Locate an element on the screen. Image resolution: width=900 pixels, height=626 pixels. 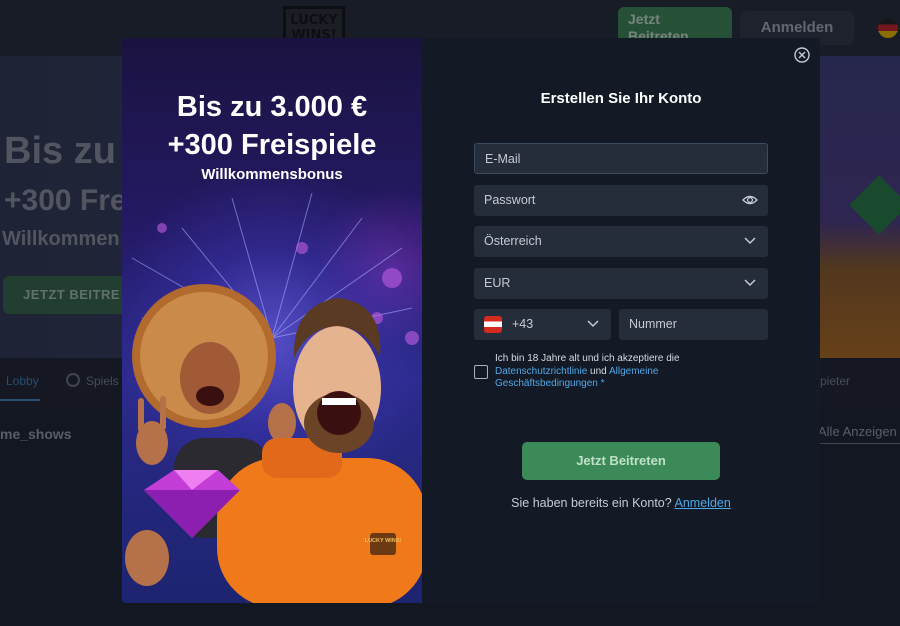
austria-flag-icon is located at coordinates (493, 324).